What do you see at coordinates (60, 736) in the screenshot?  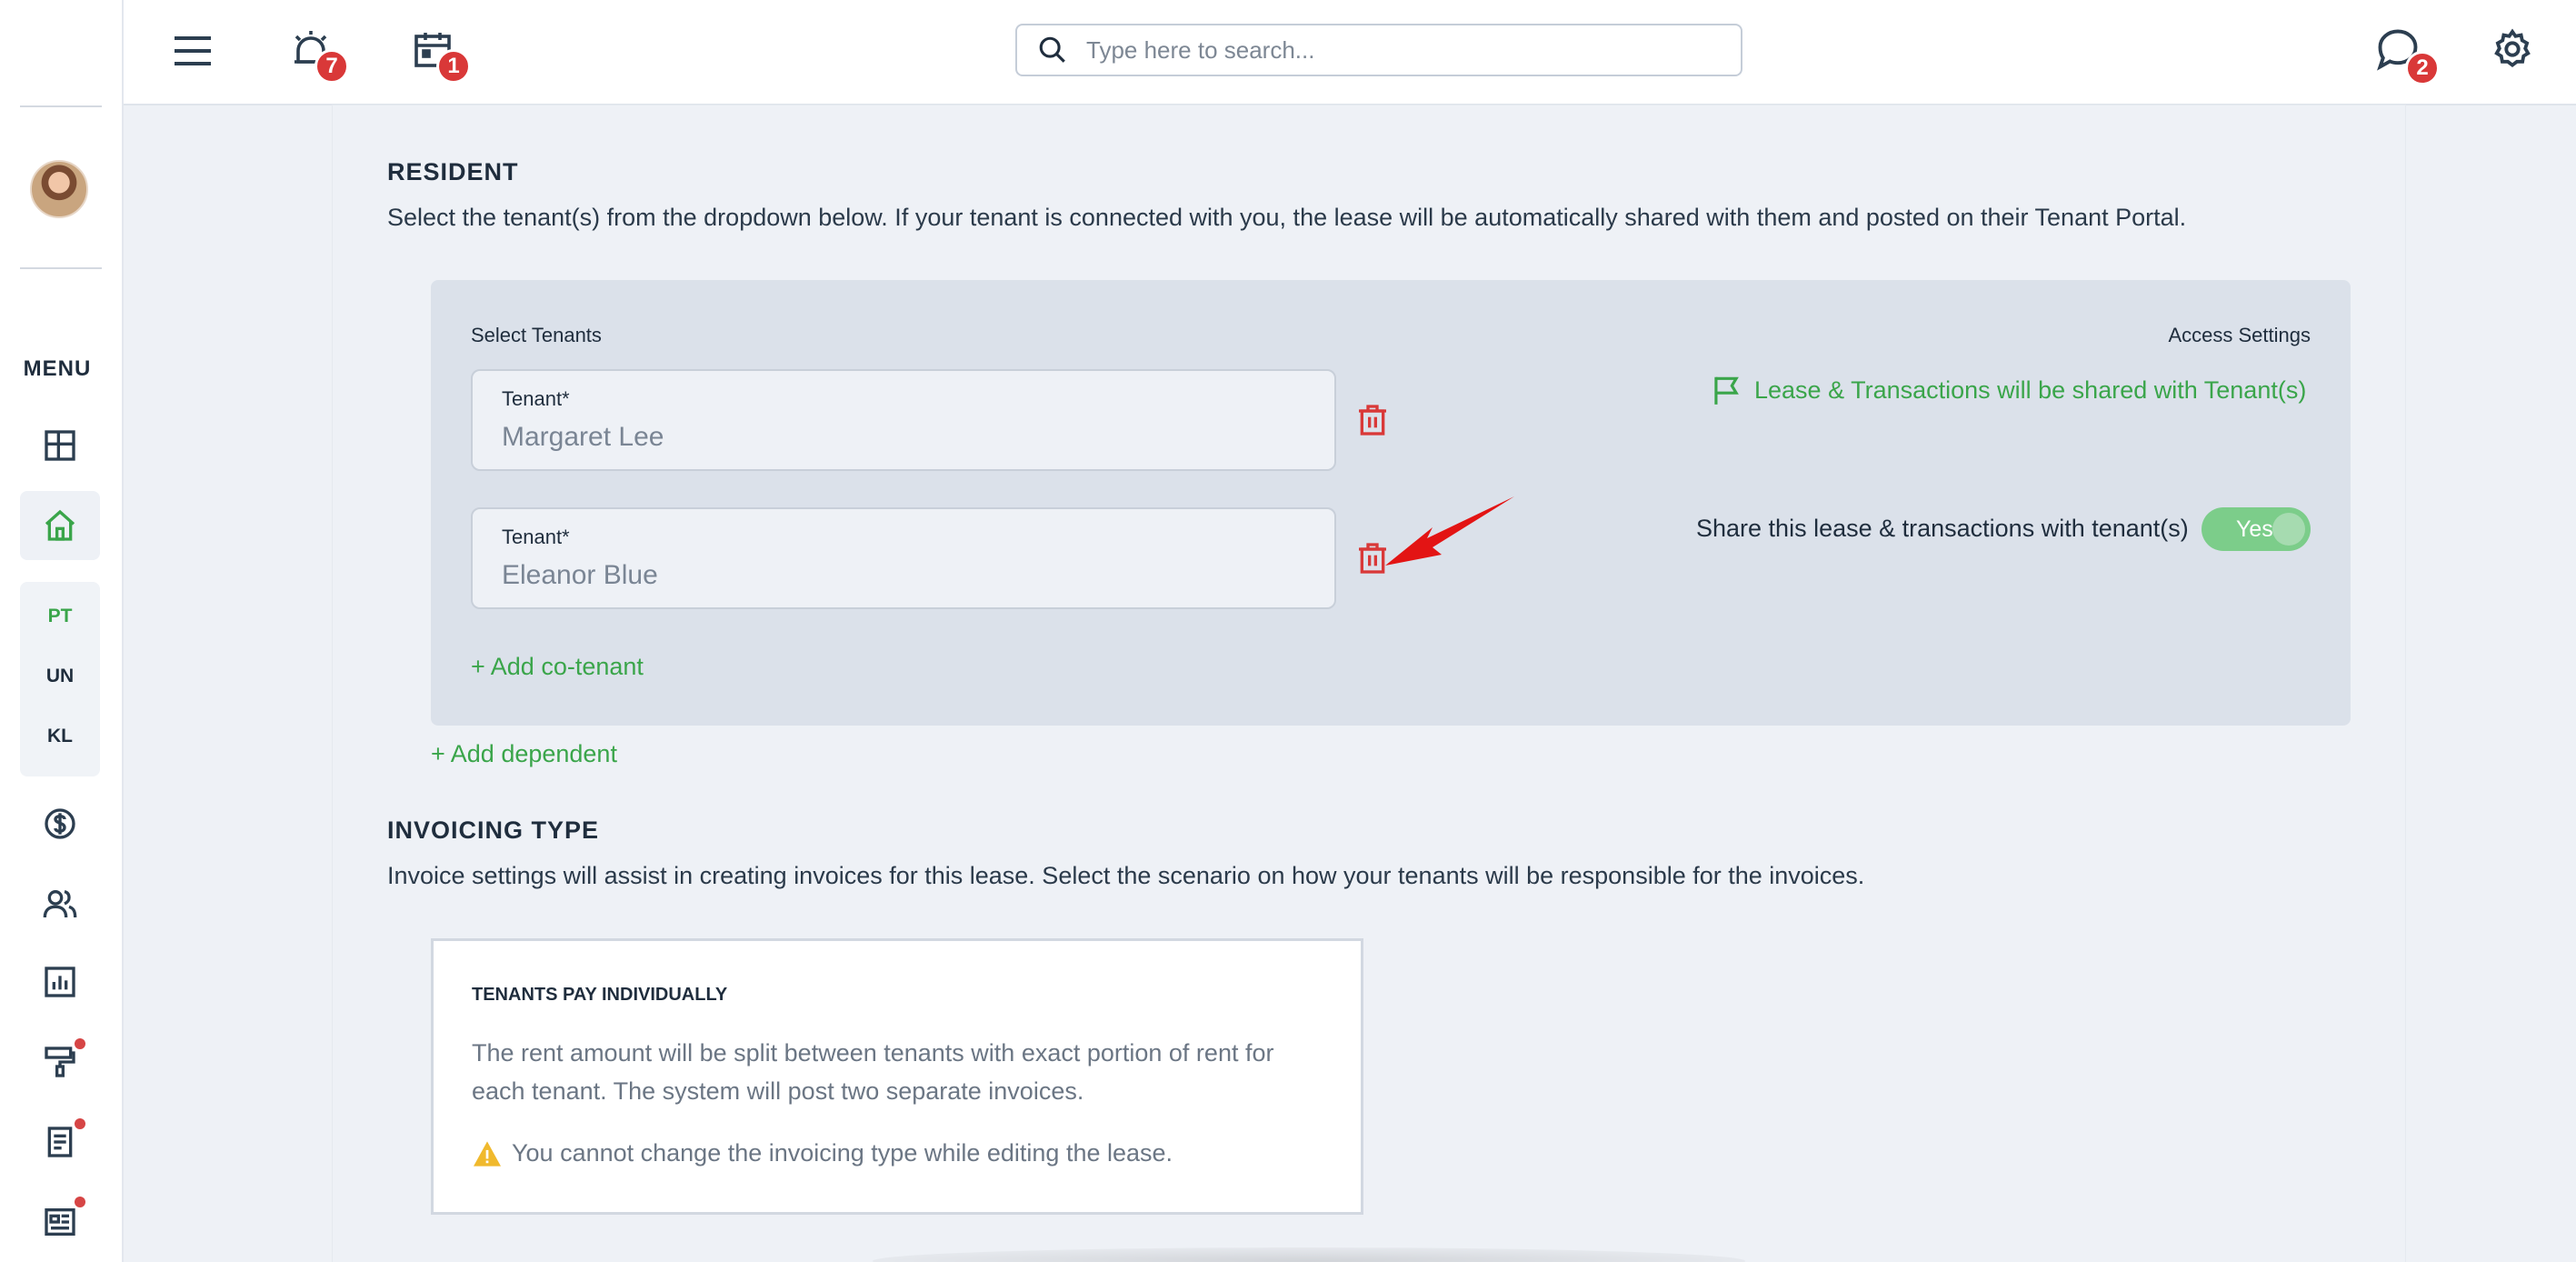 I see `sidebar-item-kl: KL` at bounding box center [60, 736].